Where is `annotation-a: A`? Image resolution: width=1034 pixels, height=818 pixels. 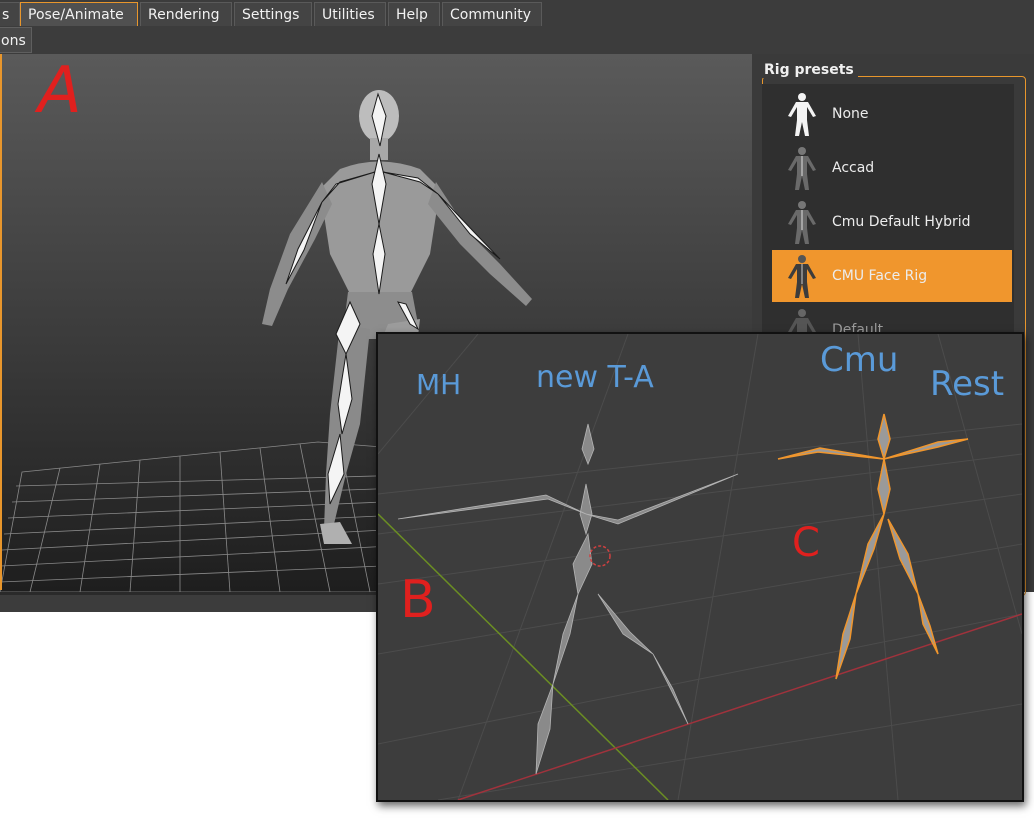 annotation-a: A is located at coordinates (60, 91).